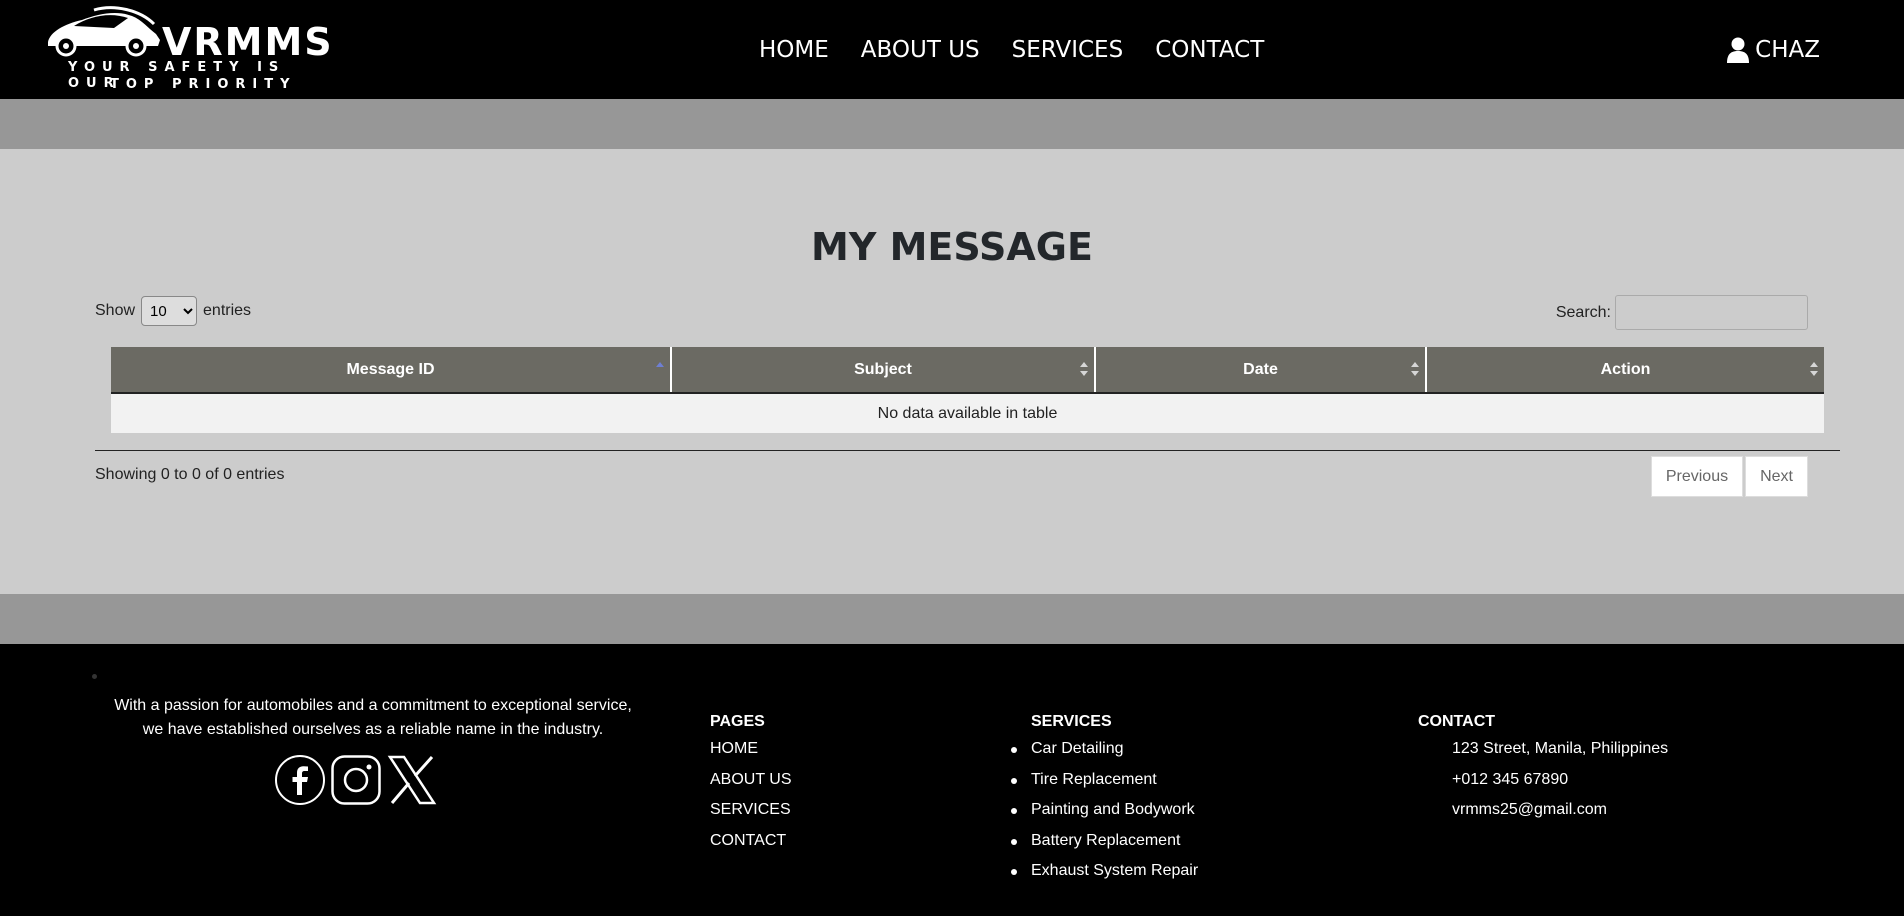  I want to click on footer-link-home: HOME, so click(751, 754).